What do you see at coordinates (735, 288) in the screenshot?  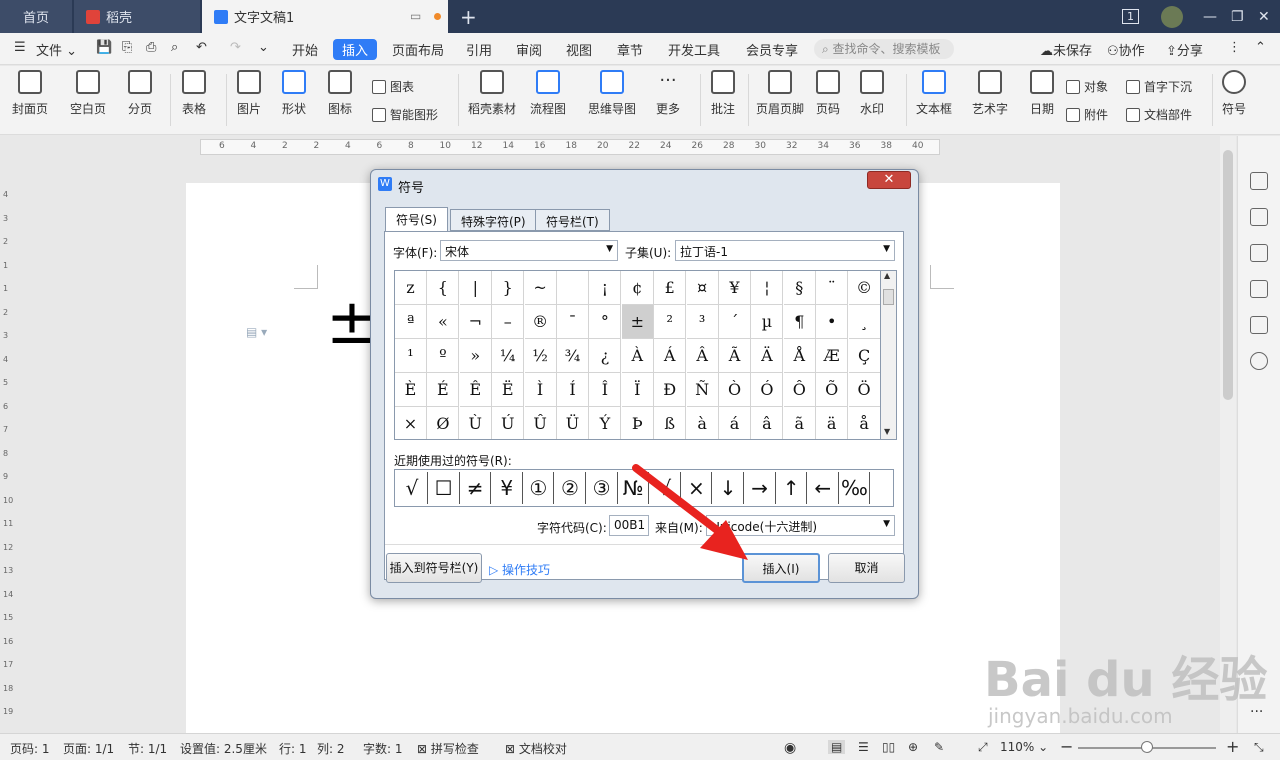 I see `symbol-cell: ¥` at bounding box center [735, 288].